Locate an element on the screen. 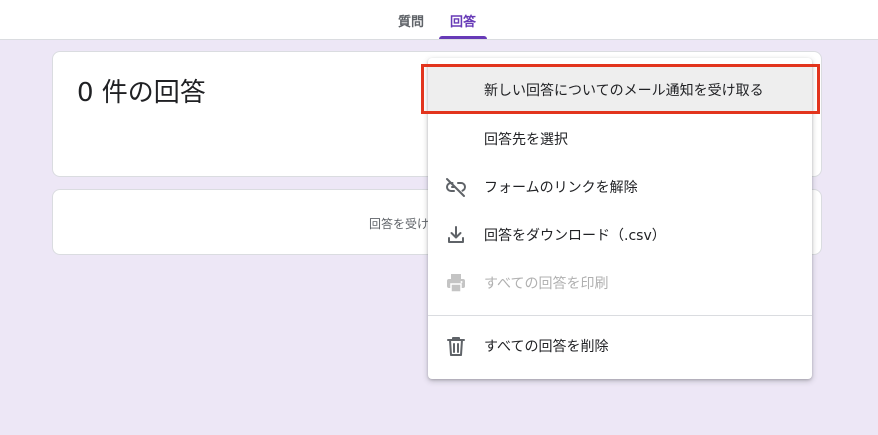 This screenshot has height=435, width=878. menu-item-email-notifications: 新しい回答についてのメール通知を受け取る is located at coordinates (620, 90).